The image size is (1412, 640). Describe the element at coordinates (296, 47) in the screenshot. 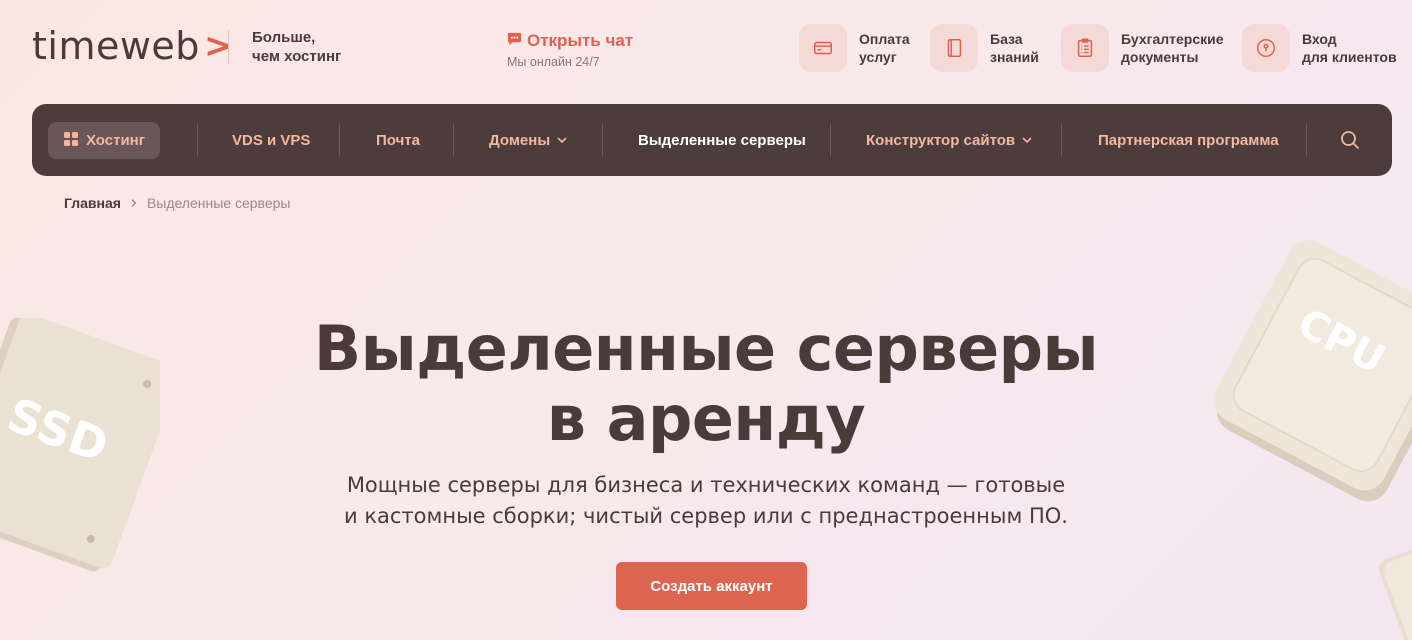

I see `tagline: Больше, чем хостинг` at that location.